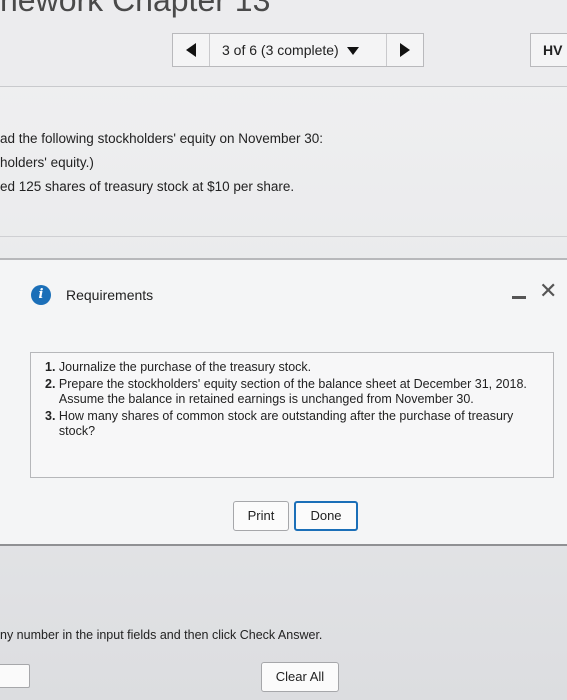 The image size is (567, 700). I want to click on close-icon: ✕, so click(548, 291).